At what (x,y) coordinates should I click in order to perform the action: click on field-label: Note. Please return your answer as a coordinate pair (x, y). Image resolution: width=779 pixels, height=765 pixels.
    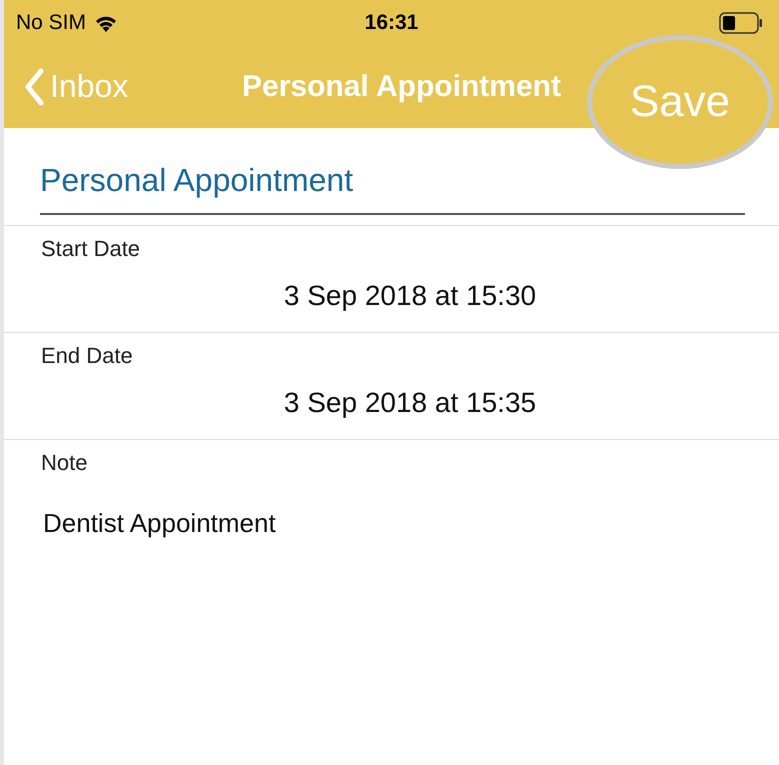
    Looking at the image, I should click on (64, 463).